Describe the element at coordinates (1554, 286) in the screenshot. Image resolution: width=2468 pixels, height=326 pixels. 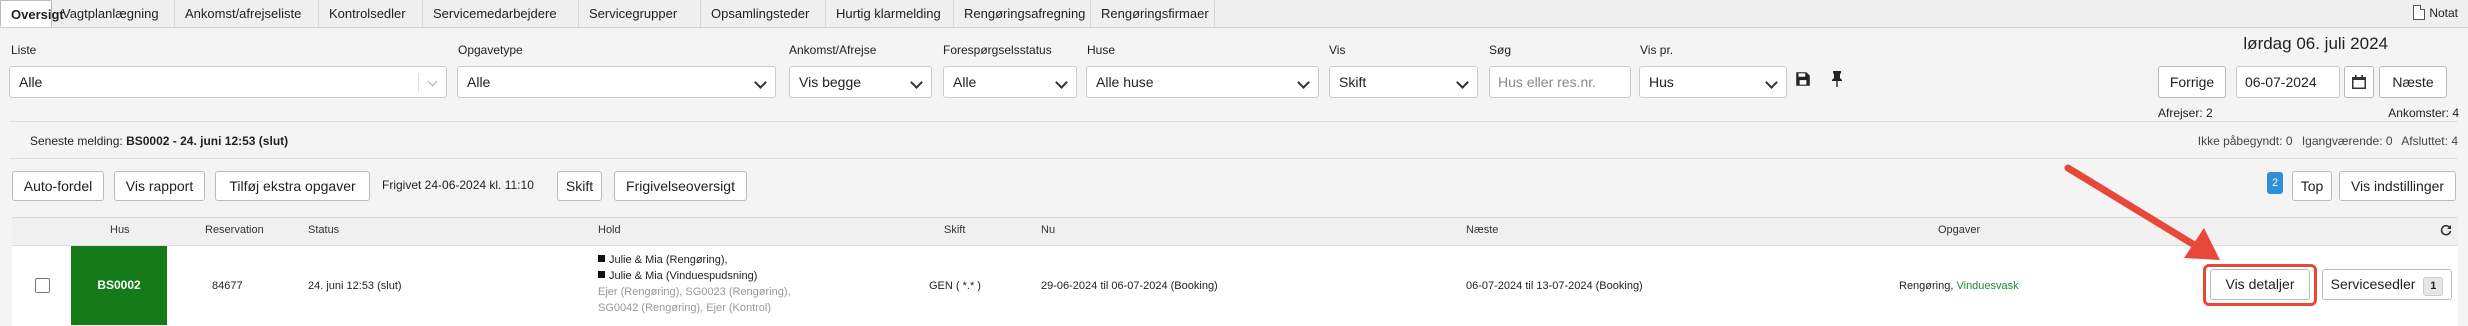
I see `naeste-cell: 06-07-2024 til 13-07-2024 (Booking)` at that location.